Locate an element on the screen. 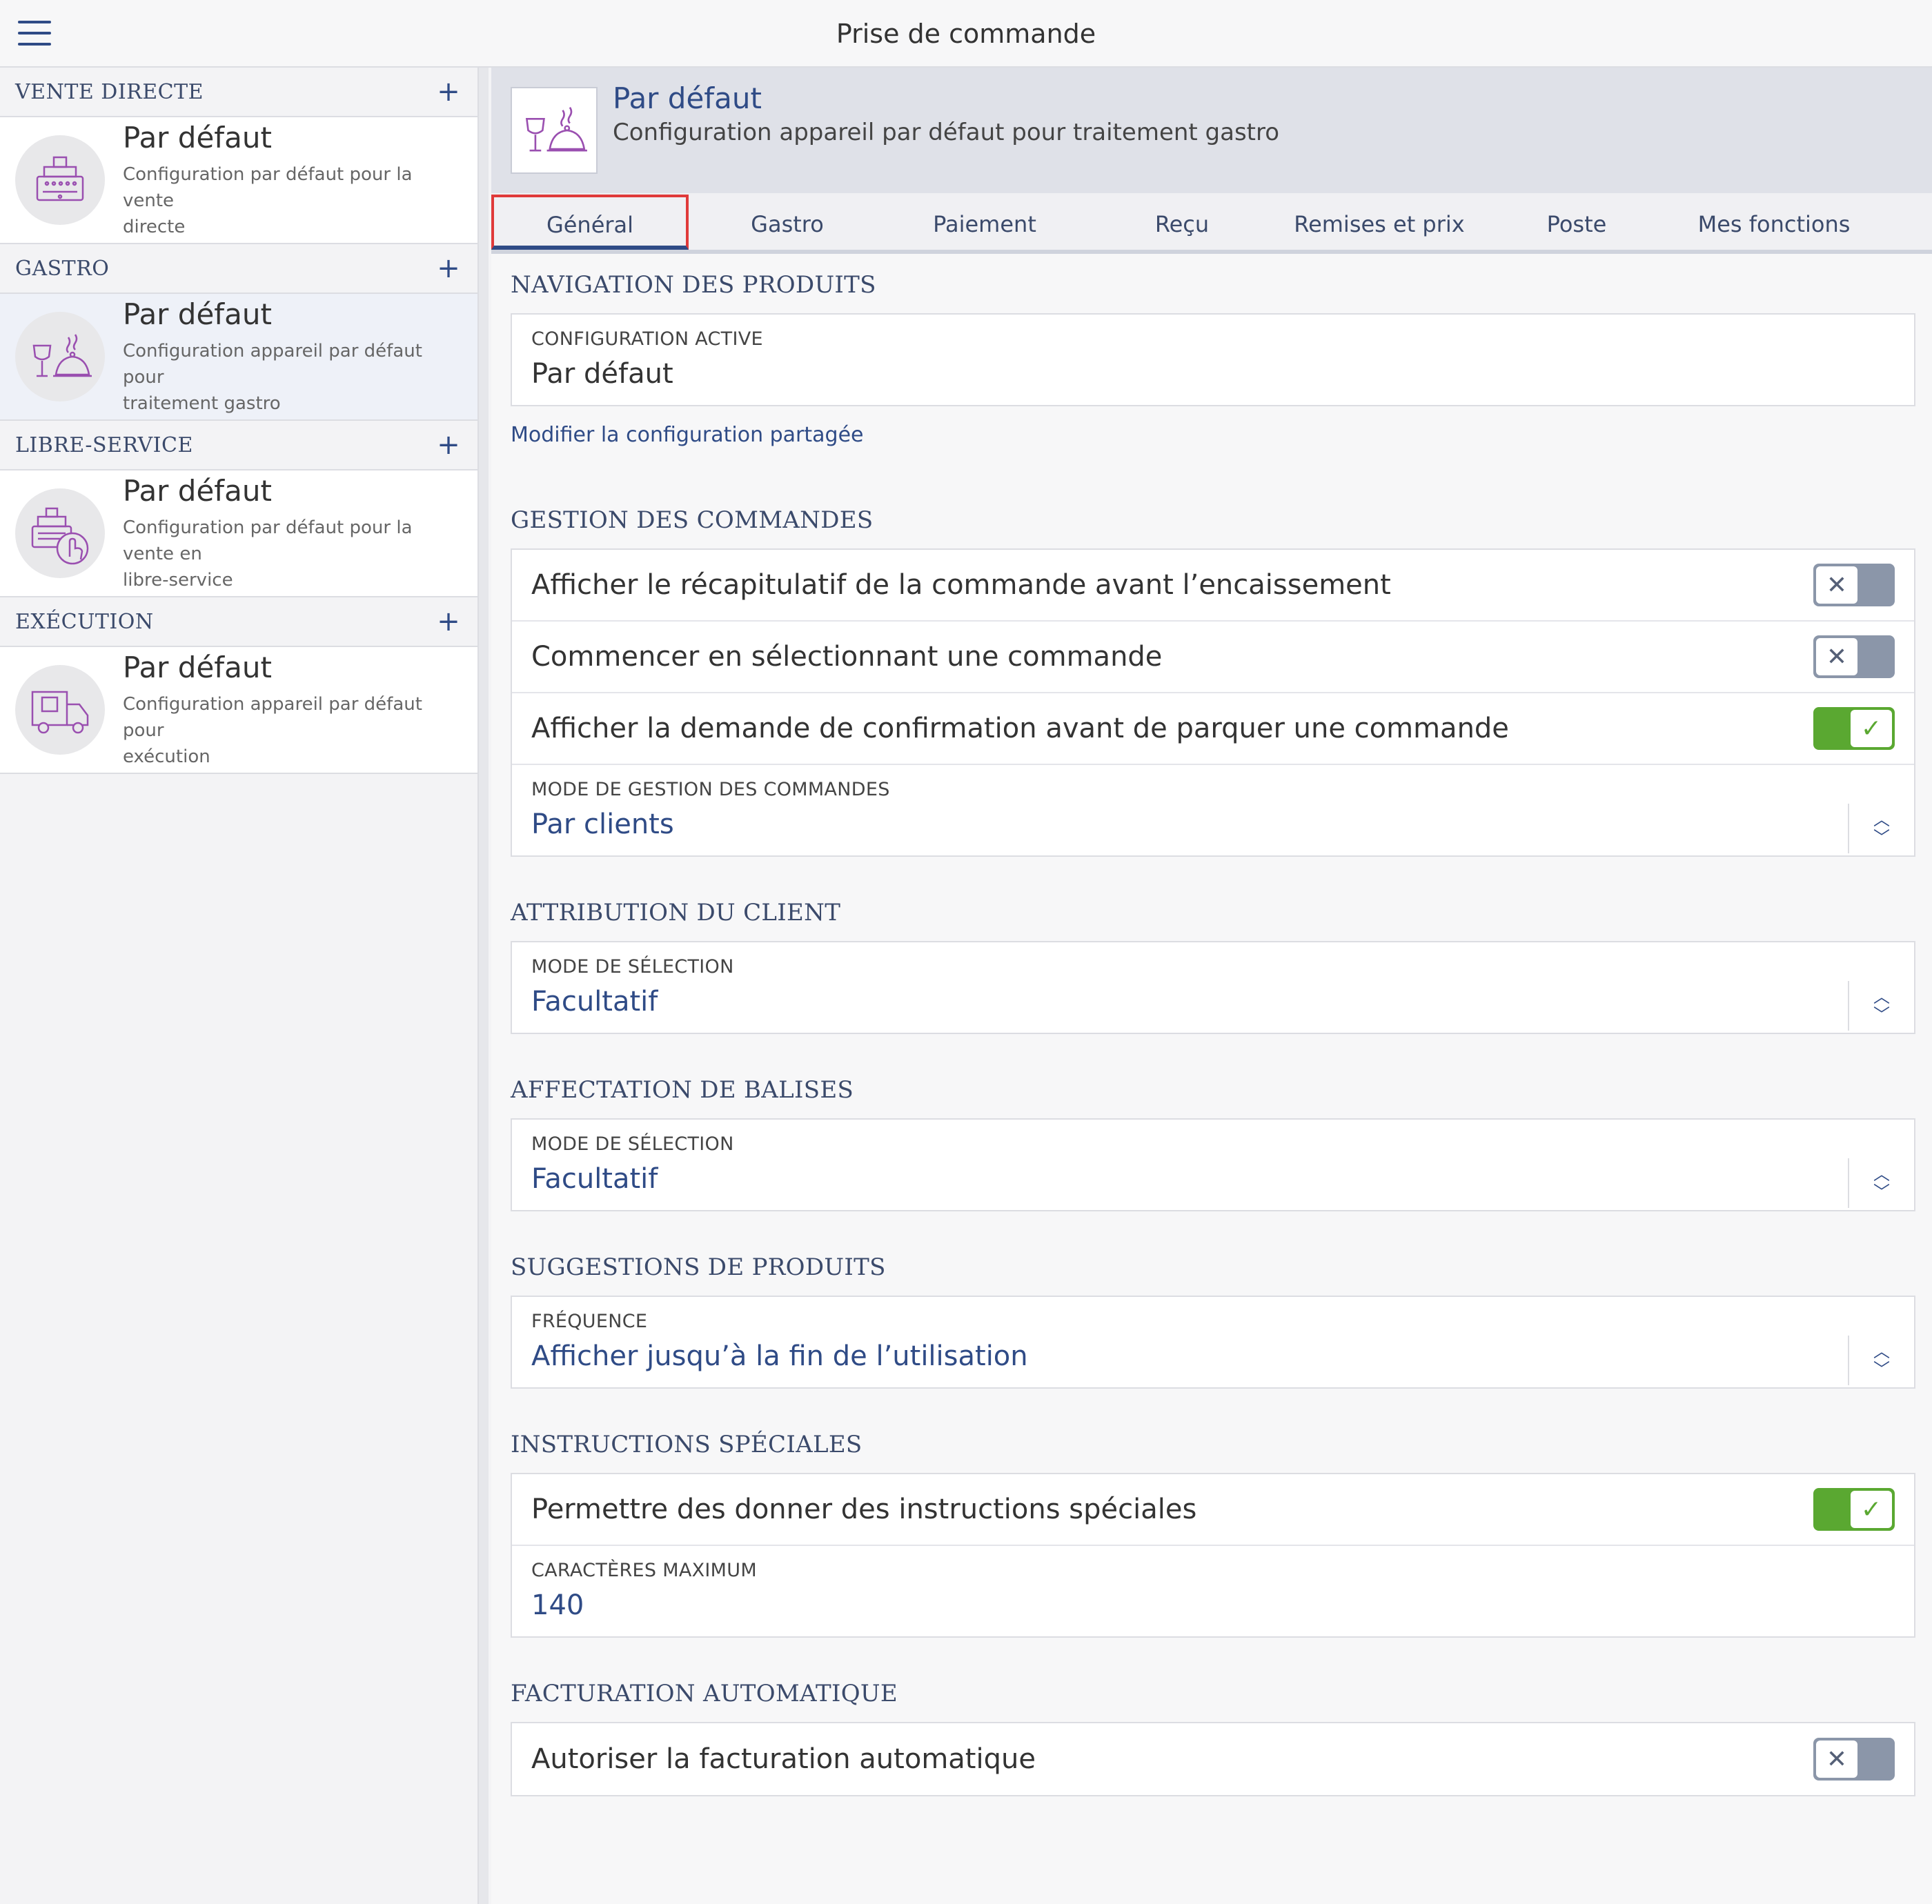 Image resolution: width=1932 pixels, height=1904 pixels. check-icon: ✓ is located at coordinates (1871, 1509).